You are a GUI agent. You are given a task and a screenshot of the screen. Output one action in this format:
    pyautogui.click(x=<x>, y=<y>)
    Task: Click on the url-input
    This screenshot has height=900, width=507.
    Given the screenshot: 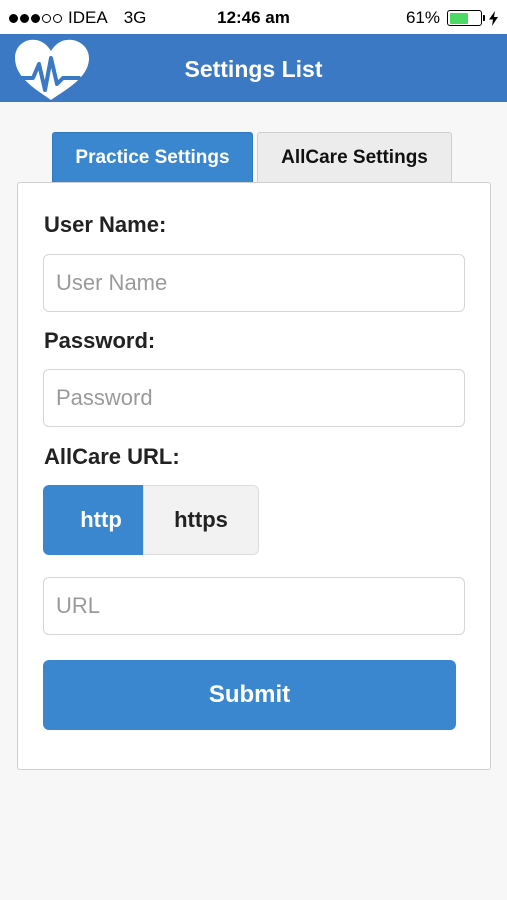 What is the action you would take?
    pyautogui.click(x=254, y=606)
    